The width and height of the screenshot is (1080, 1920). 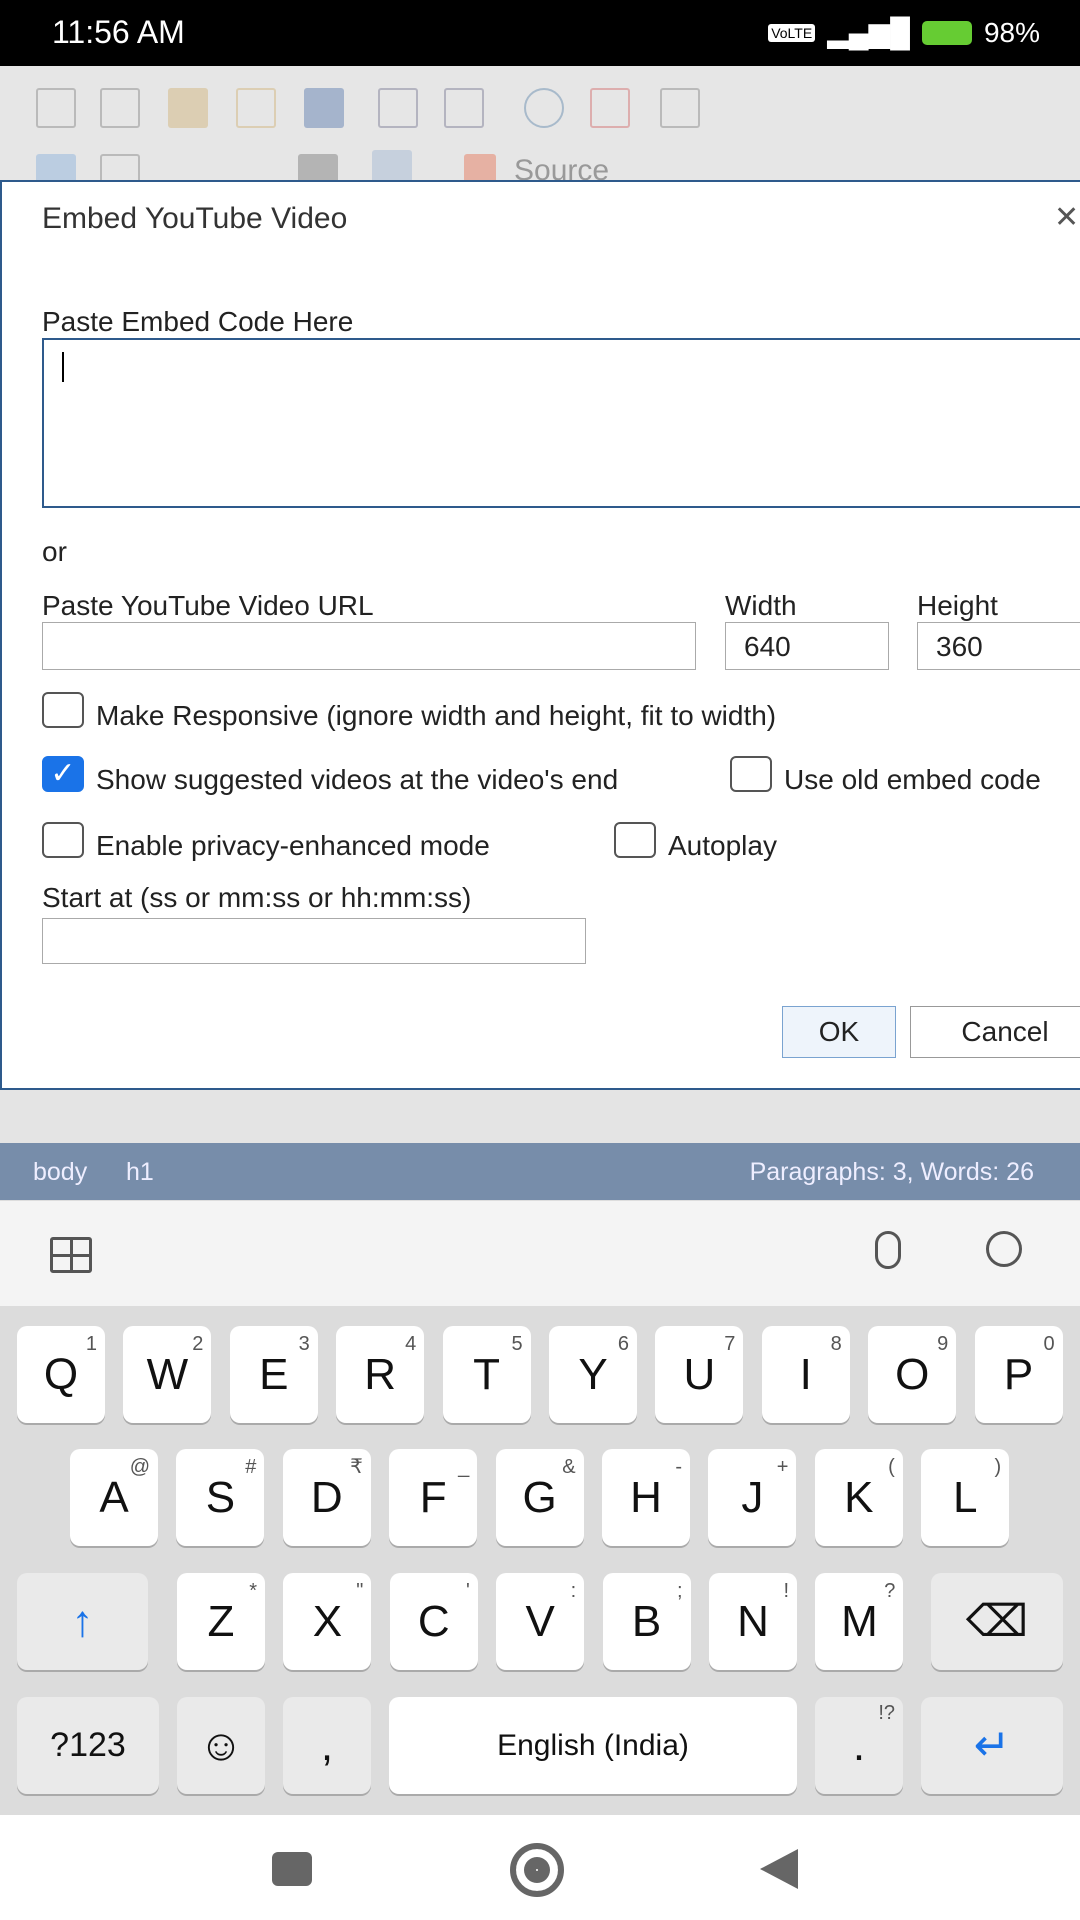 I want to click on key-i: I8, so click(x=805, y=1374).